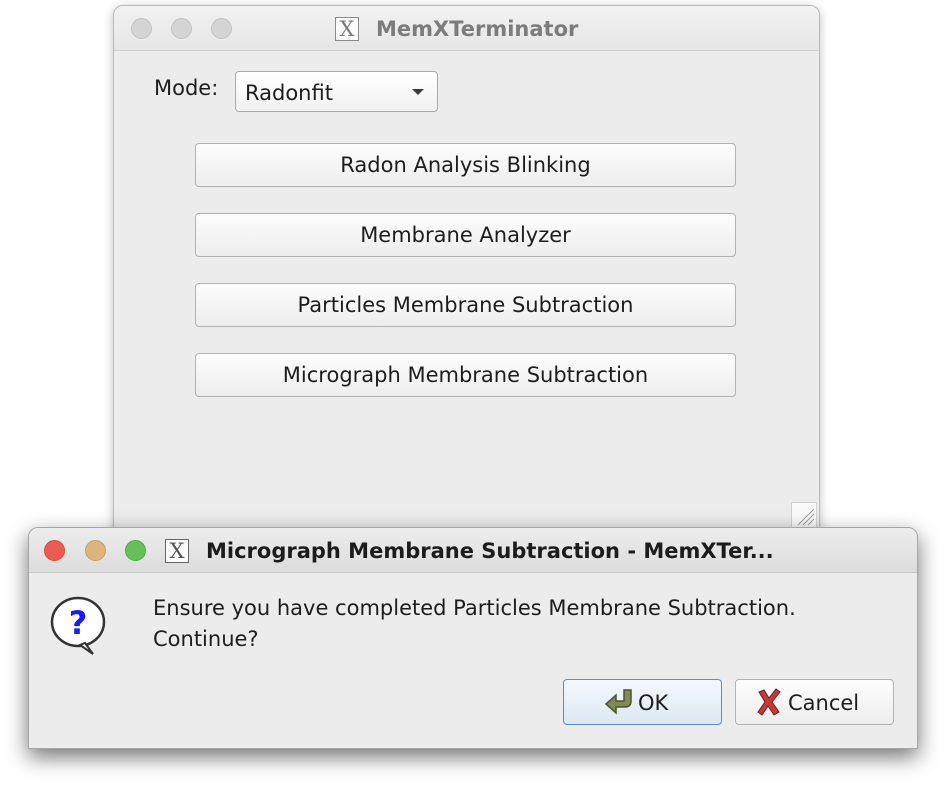 The width and height of the screenshot is (944, 792). Describe the element at coordinates (465, 375) in the screenshot. I see `micrograph-membrane-subtraction-button: Micrograph Membrane Subtraction` at that location.